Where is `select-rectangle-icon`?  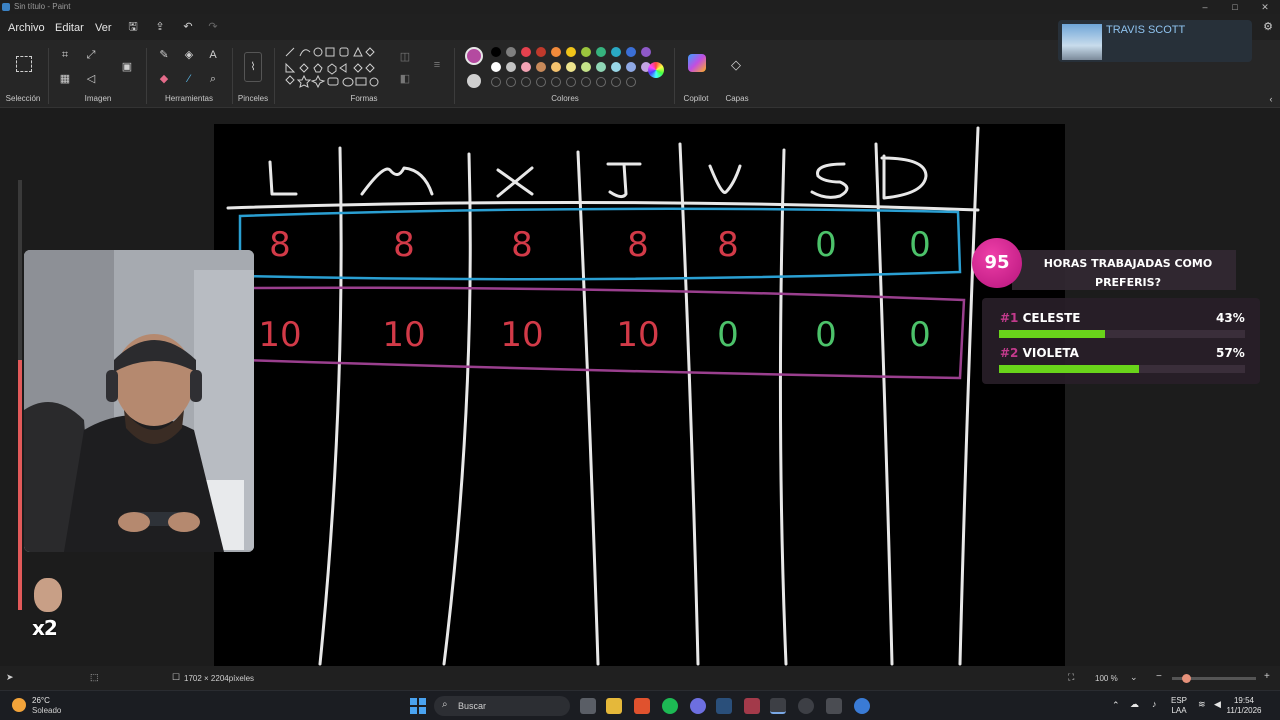
select-rectangle-icon is located at coordinates (24, 64).